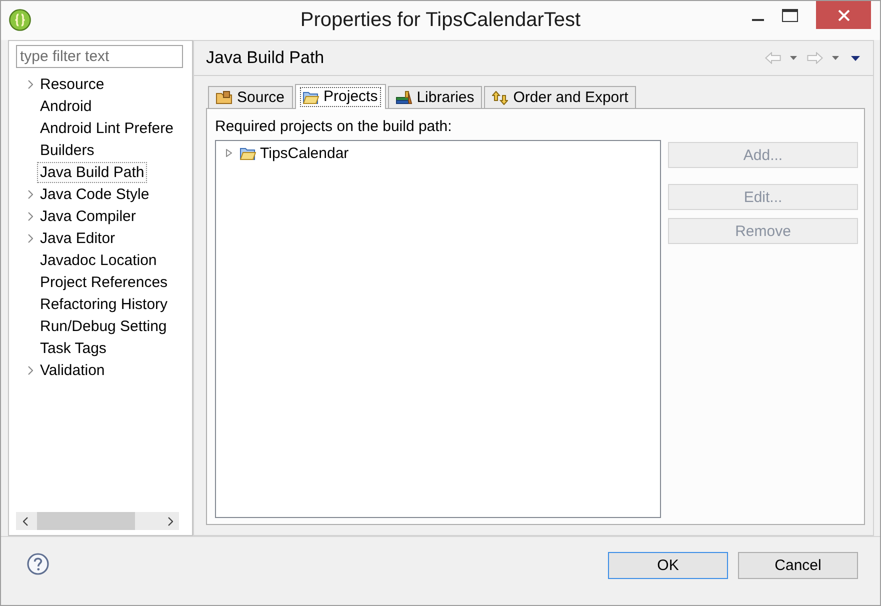 Image resolution: width=881 pixels, height=606 pixels. I want to click on horizontal-scrollbar, so click(97, 521).